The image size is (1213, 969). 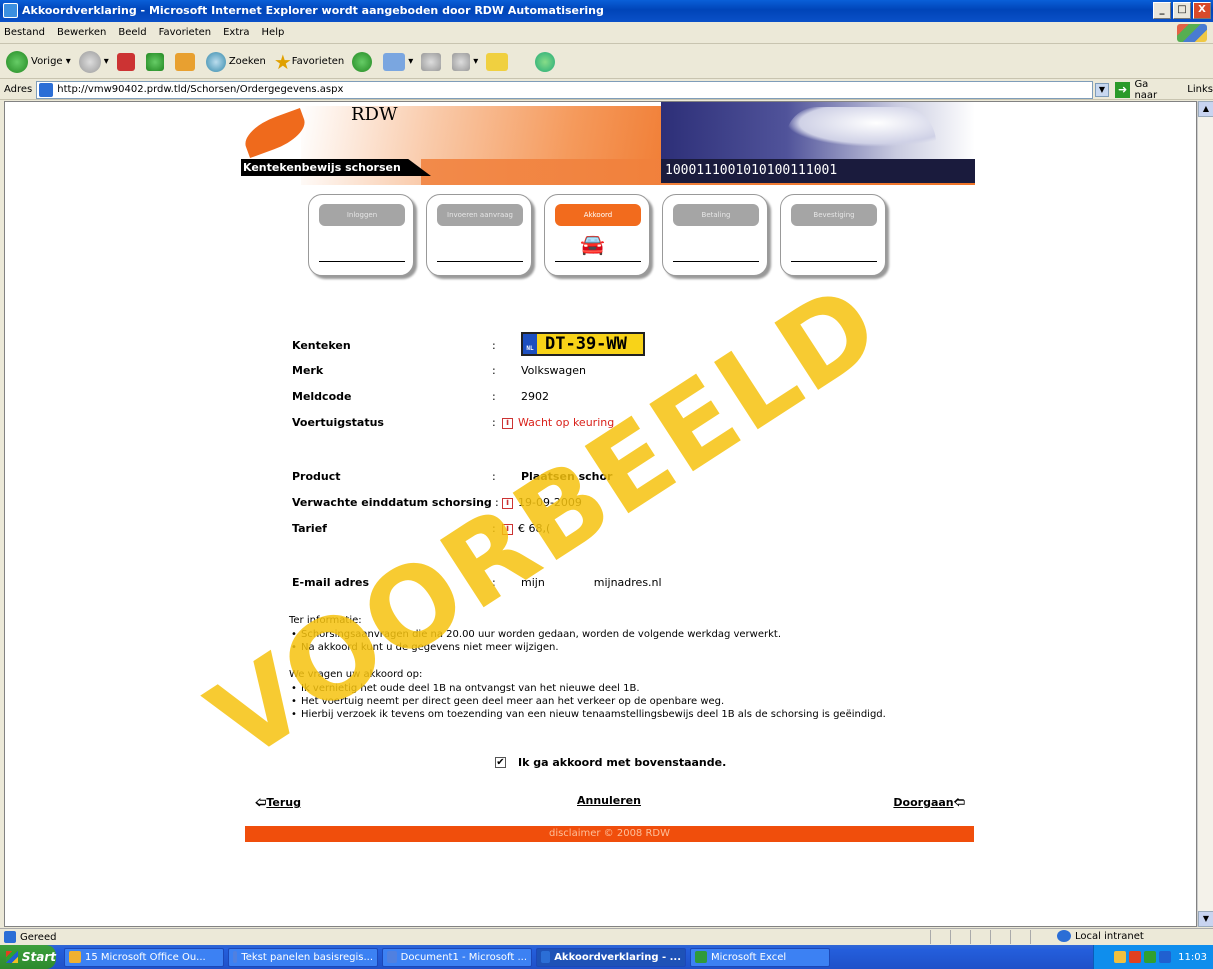 I want to click on tray-monitor-icon, so click(x=1165, y=957).